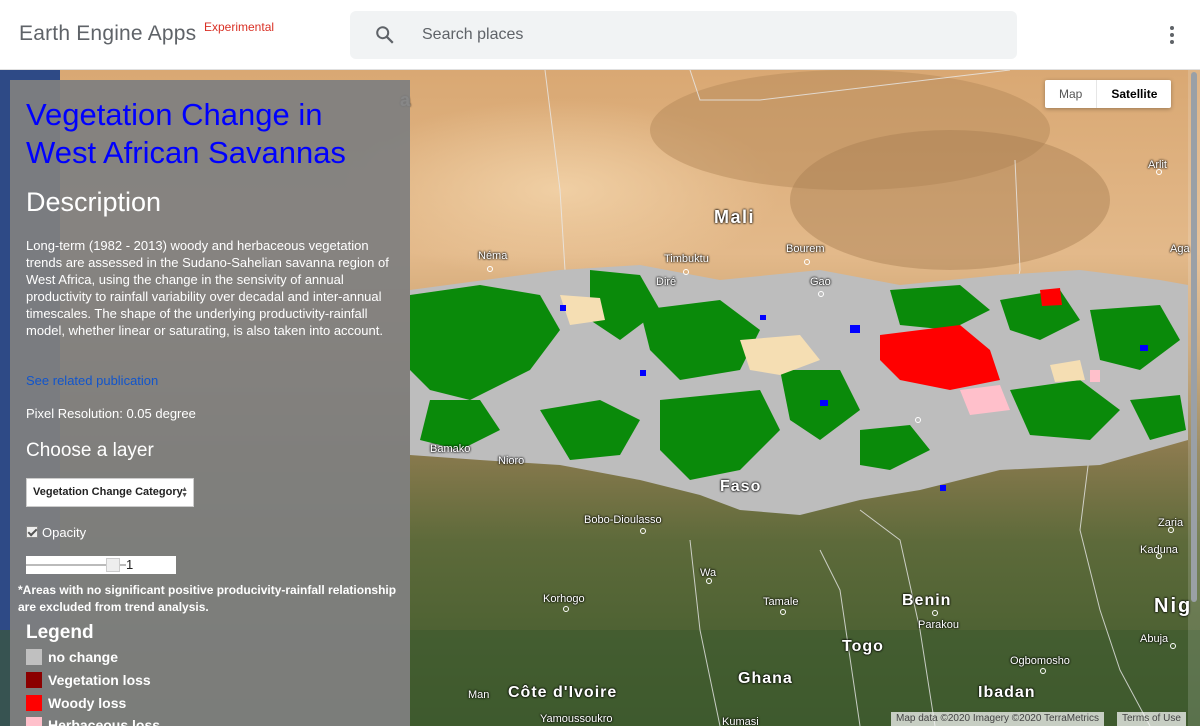 The width and height of the screenshot is (1200, 726). I want to click on legend-item: Vegetation loss, so click(88, 680).